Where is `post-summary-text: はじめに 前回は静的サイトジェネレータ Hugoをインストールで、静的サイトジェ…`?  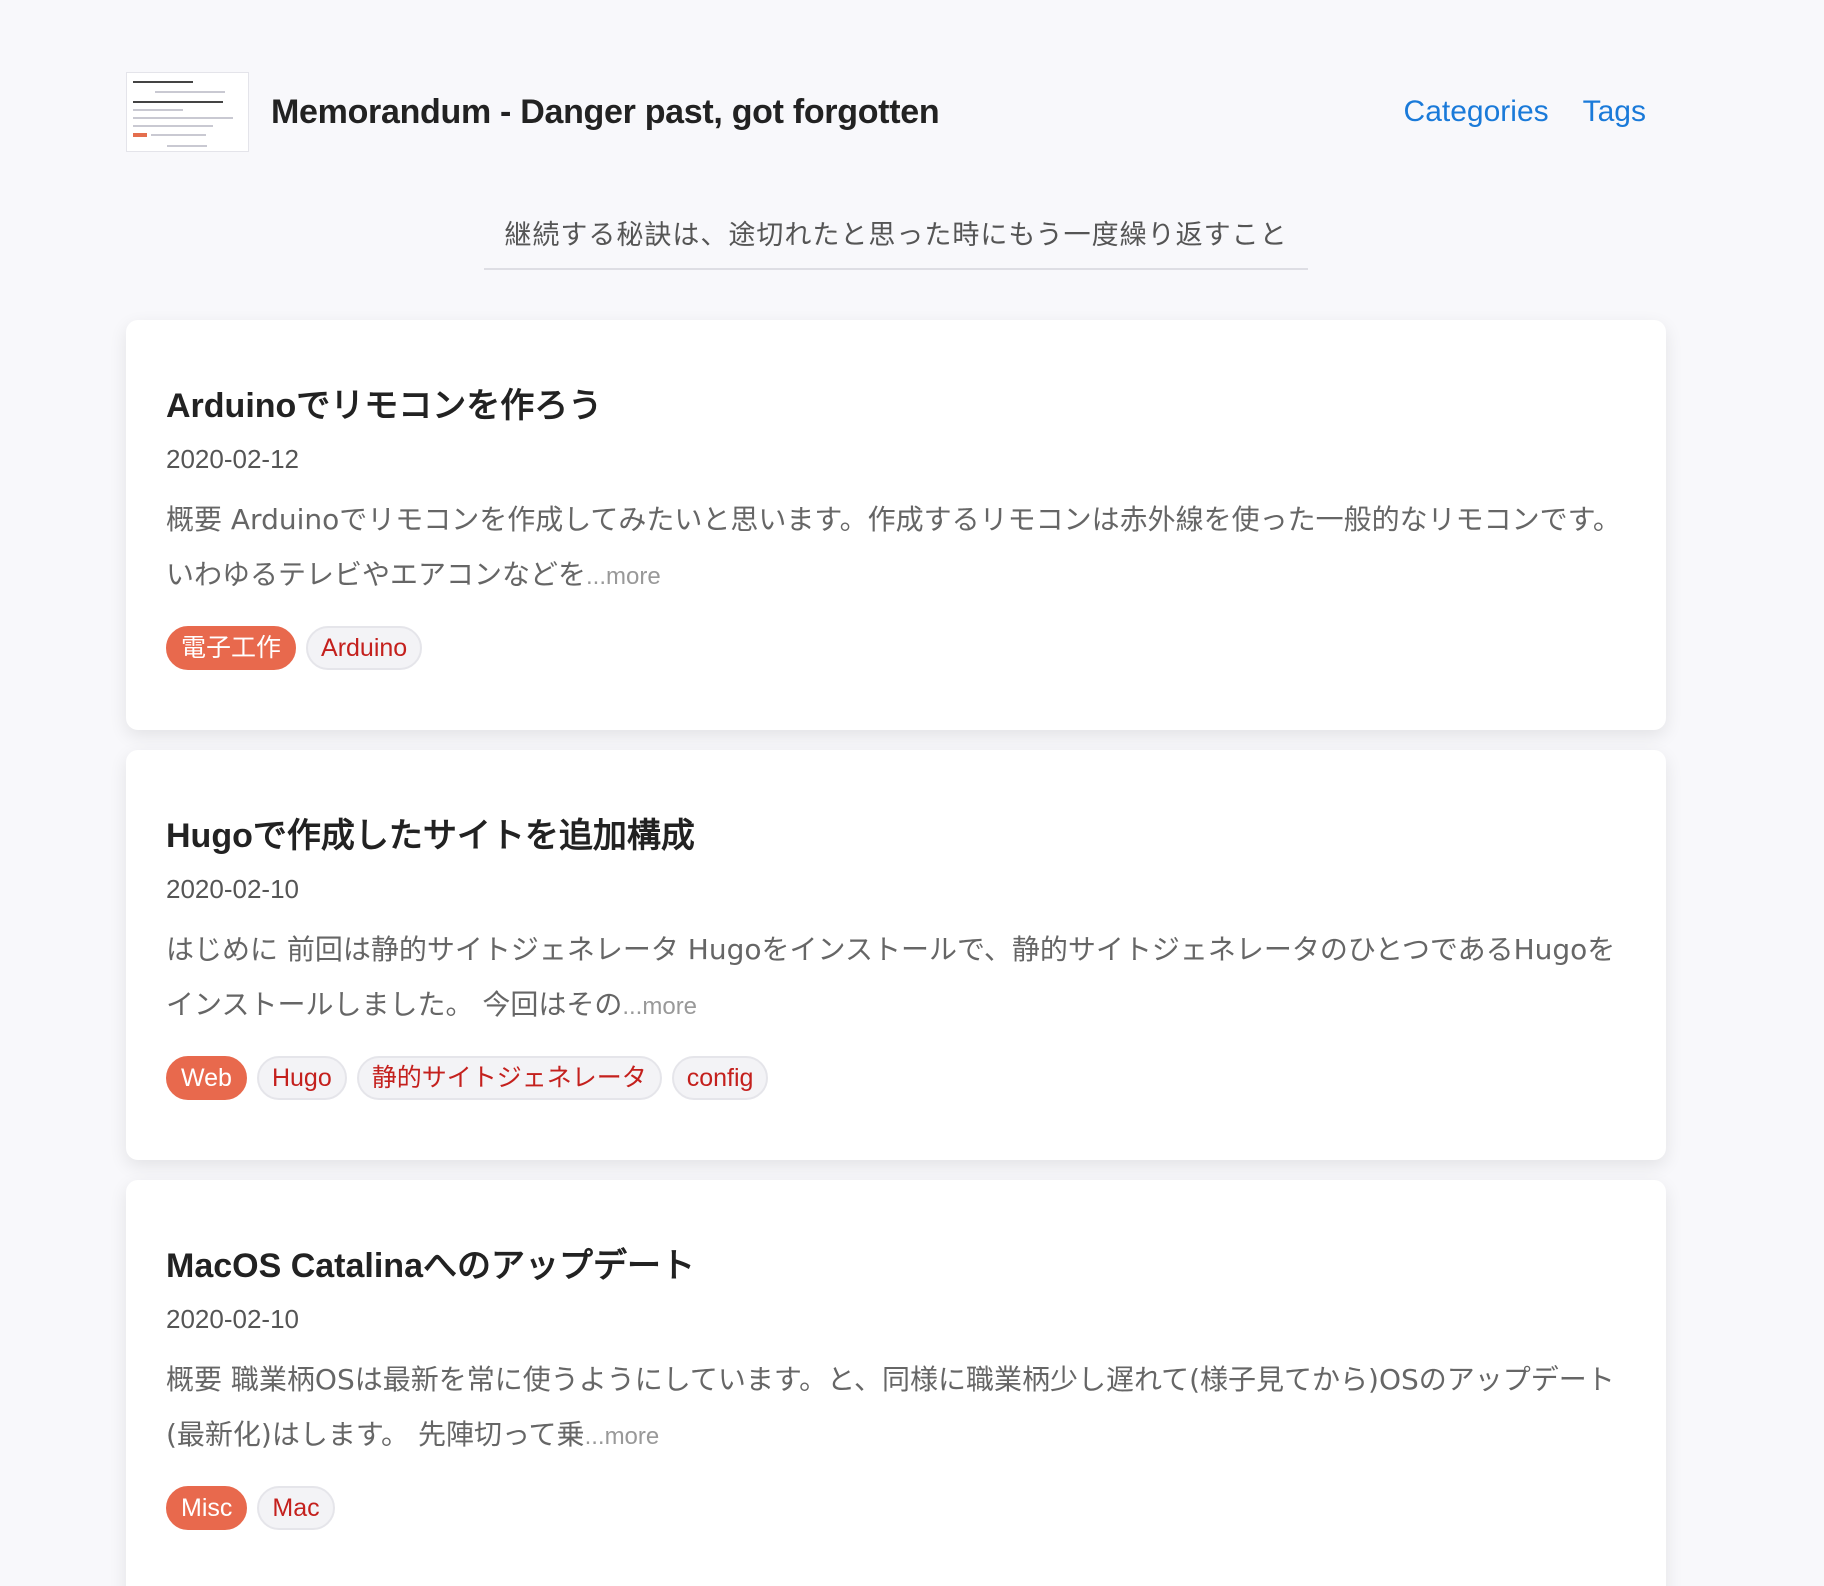 post-summary-text: はじめに 前回は静的サイトジェネレータ Hugoをインストールで、静的サイトジェ… is located at coordinates (891, 977).